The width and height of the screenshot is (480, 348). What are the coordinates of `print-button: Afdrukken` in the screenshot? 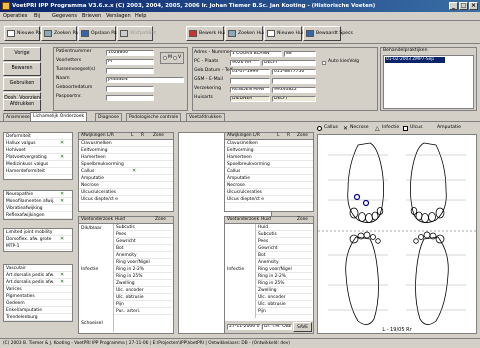 It's located at (22, 105).